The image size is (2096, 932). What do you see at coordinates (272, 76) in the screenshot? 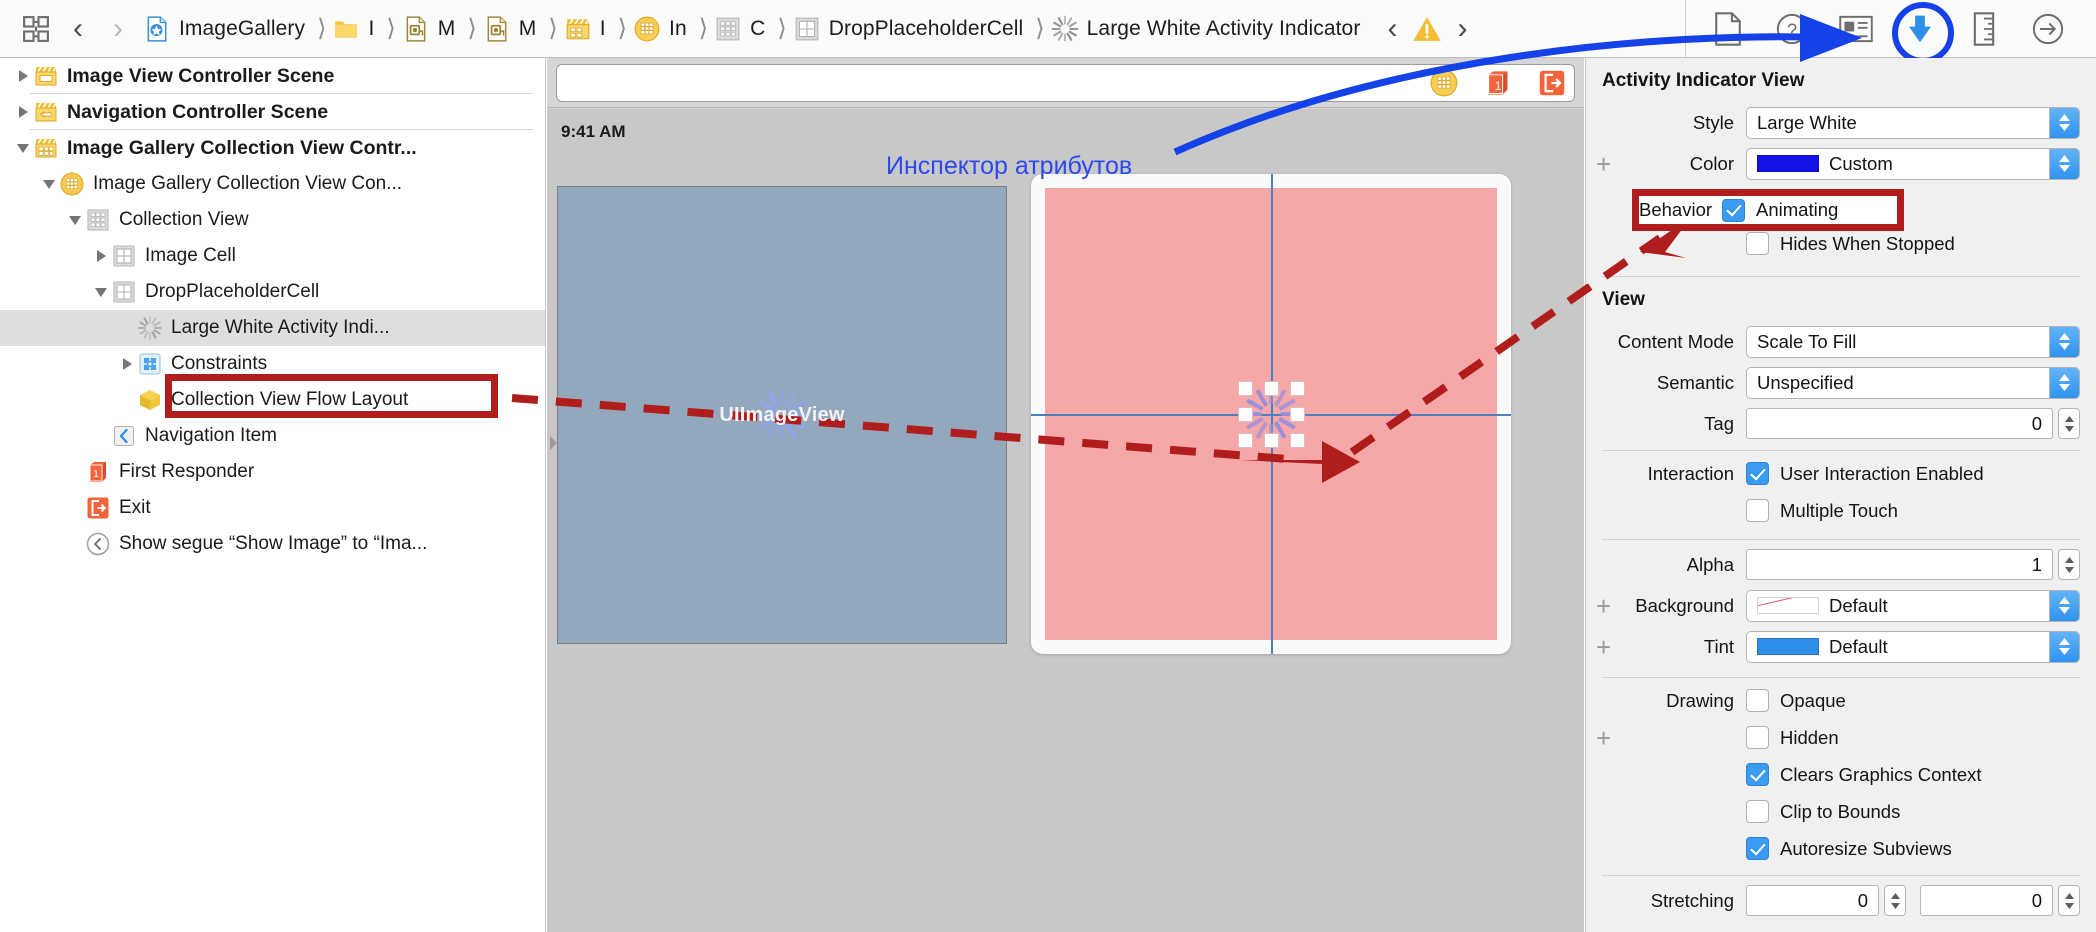
I see `outline-row: Image View Controller Scene` at bounding box center [272, 76].